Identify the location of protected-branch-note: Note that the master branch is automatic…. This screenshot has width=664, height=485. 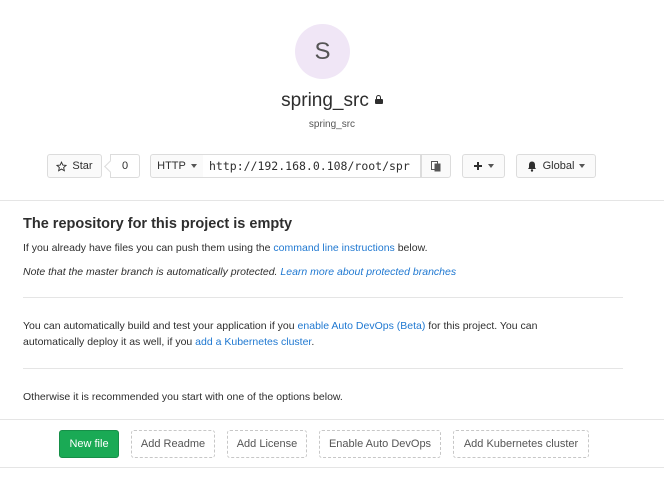
(239, 272).